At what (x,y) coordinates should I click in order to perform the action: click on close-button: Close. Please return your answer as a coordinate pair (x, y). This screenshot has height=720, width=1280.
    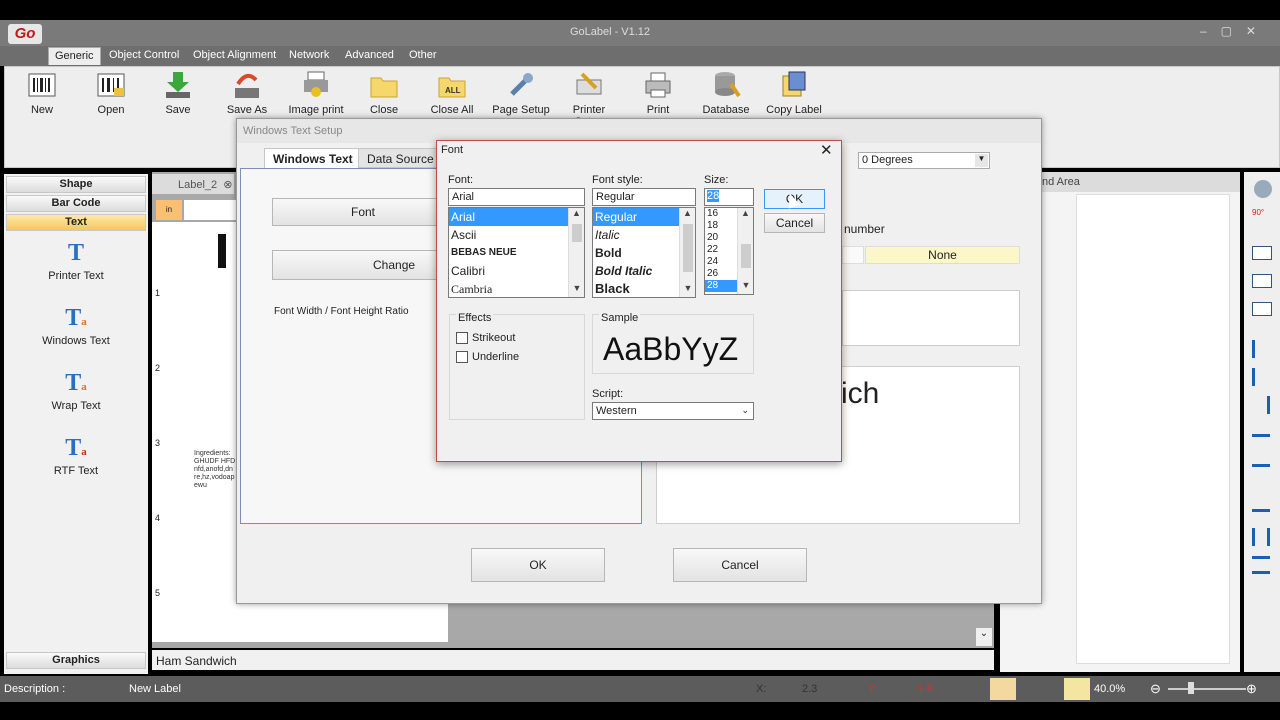
    Looking at the image, I should click on (384, 93).